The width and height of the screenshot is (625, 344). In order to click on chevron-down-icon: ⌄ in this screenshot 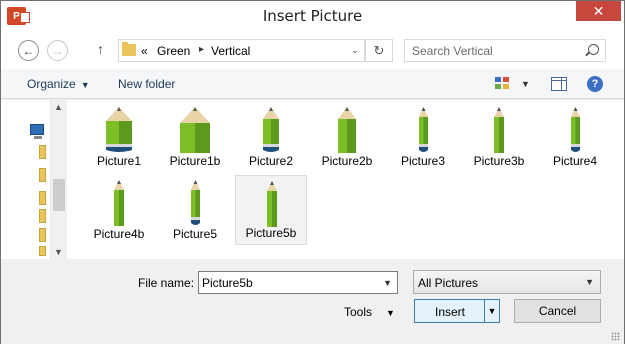, I will do `click(355, 50)`.